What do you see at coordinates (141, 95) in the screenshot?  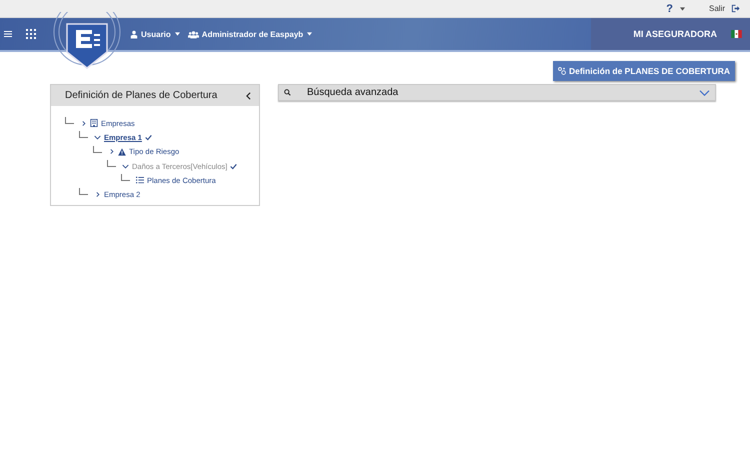 I see `panel-title: Definición de Planes de Cobertura` at bounding box center [141, 95].